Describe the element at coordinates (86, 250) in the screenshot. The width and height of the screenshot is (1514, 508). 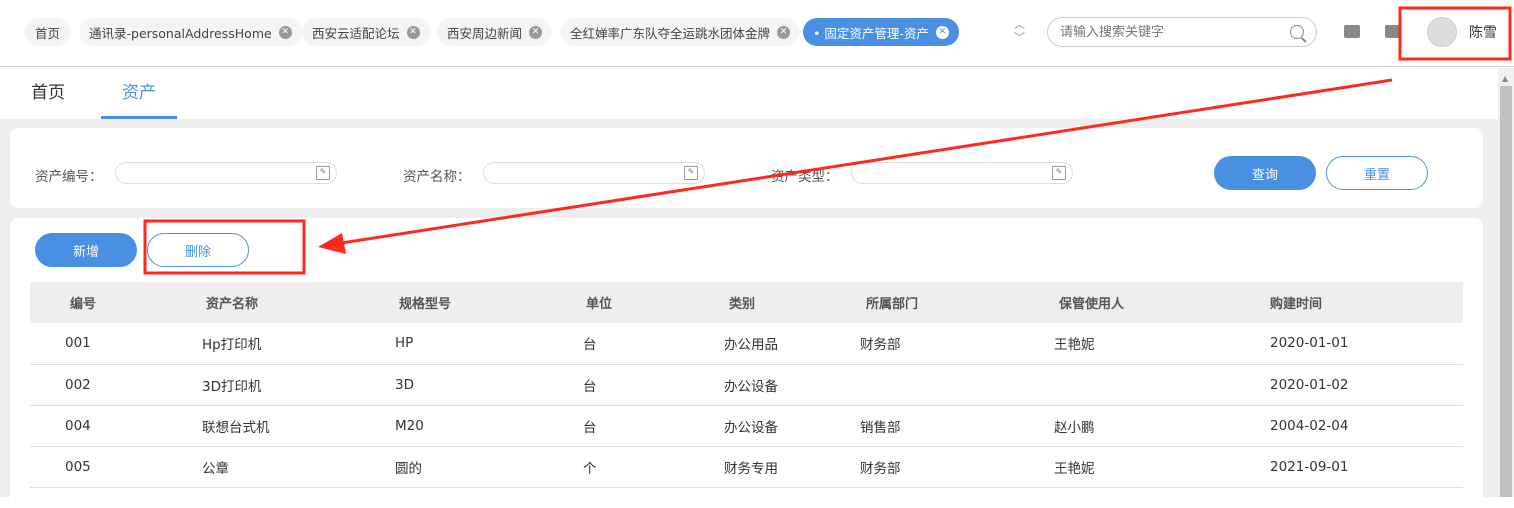
I see `add-button: 新增` at that location.